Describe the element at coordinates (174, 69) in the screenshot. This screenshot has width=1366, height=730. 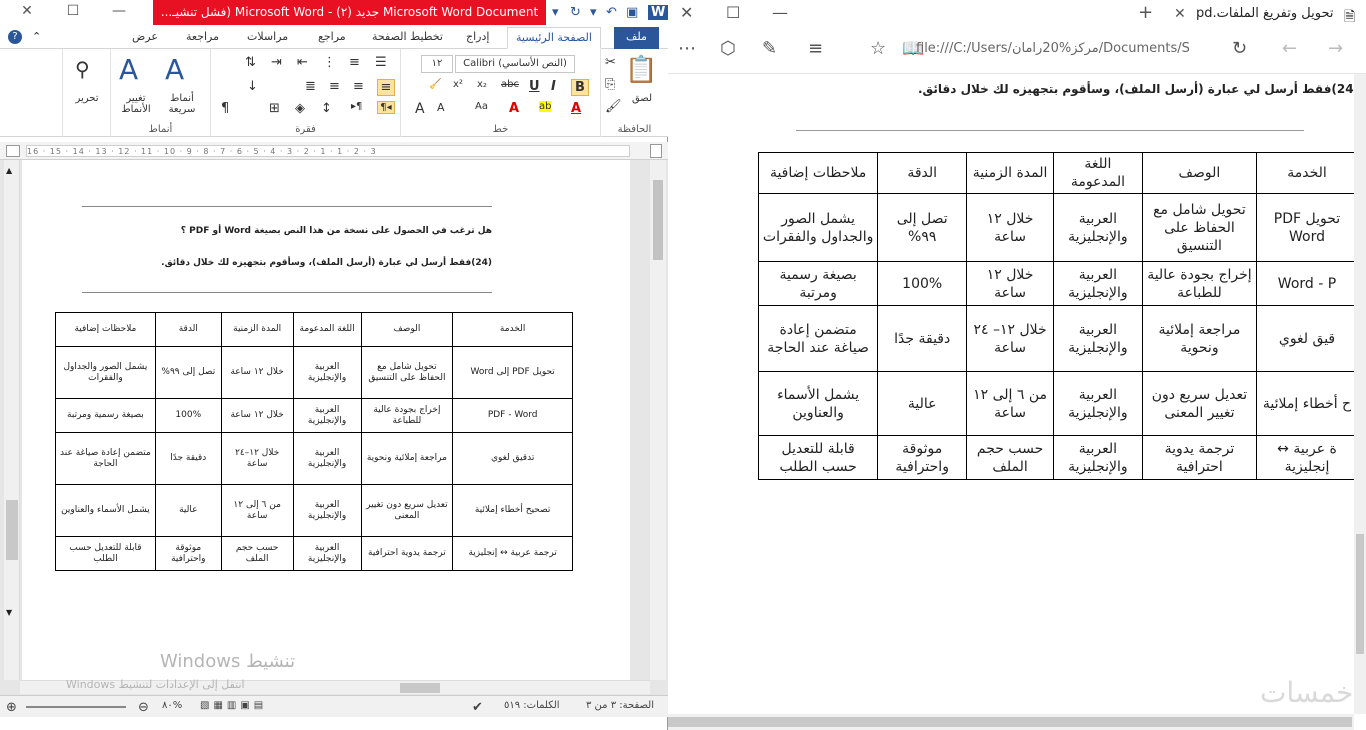
I see `quick-styles-icon: A` at that location.